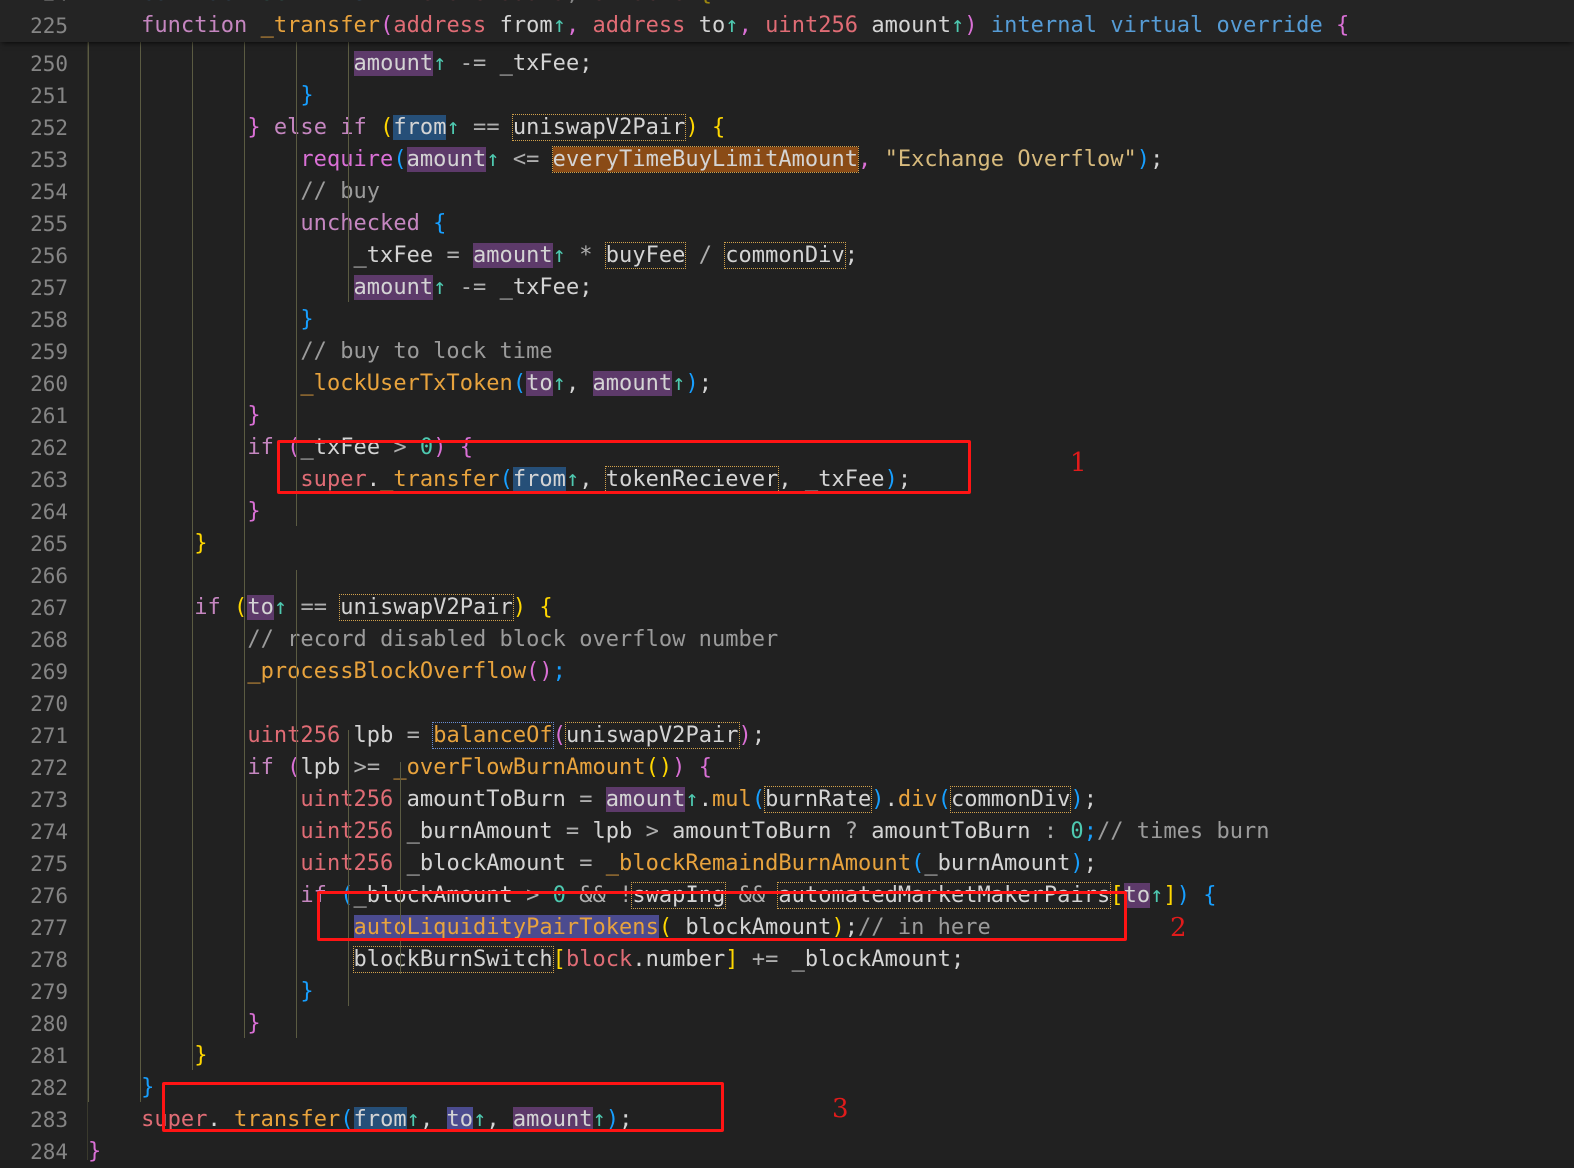 The image size is (1574, 1168). Describe the element at coordinates (34, 5) in the screenshot. I see `sticky-ghost-line-number: 24` at that location.